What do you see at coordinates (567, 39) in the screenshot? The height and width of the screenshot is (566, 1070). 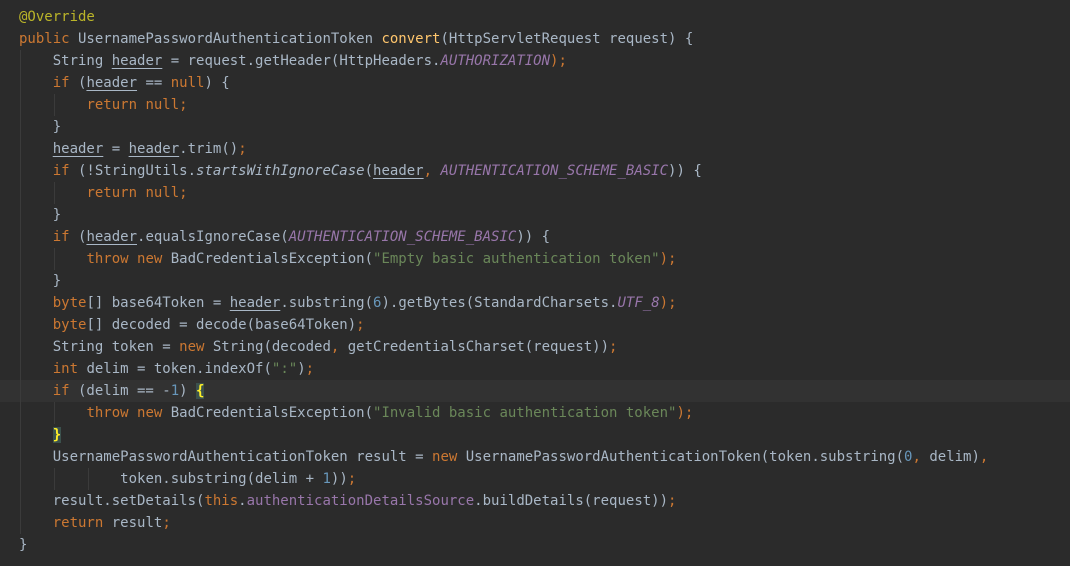 I see `code-token-plain: (HttpServletRequest request) {` at bounding box center [567, 39].